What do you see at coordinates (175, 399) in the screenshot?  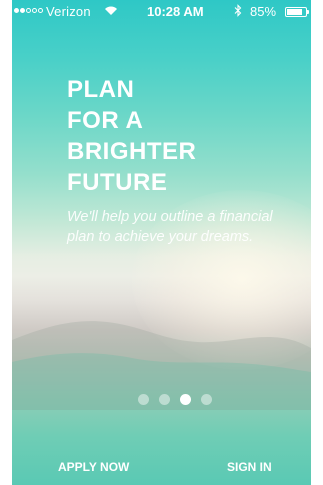 I see `page-indicator` at bounding box center [175, 399].